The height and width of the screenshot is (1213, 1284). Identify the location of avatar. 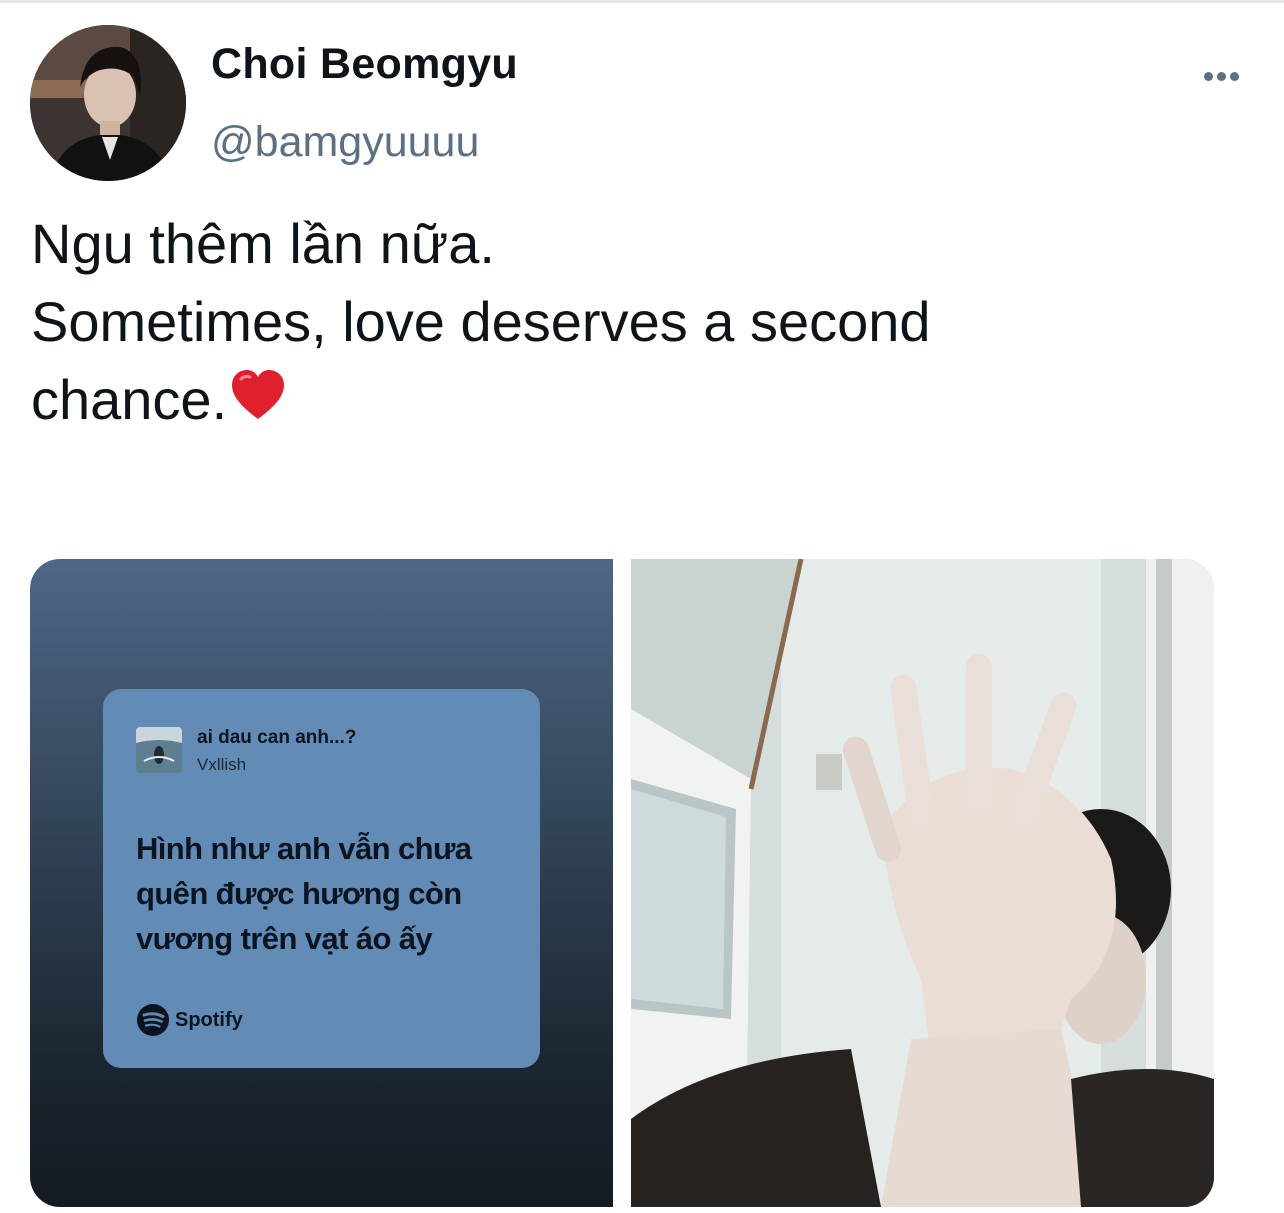
(108, 103).